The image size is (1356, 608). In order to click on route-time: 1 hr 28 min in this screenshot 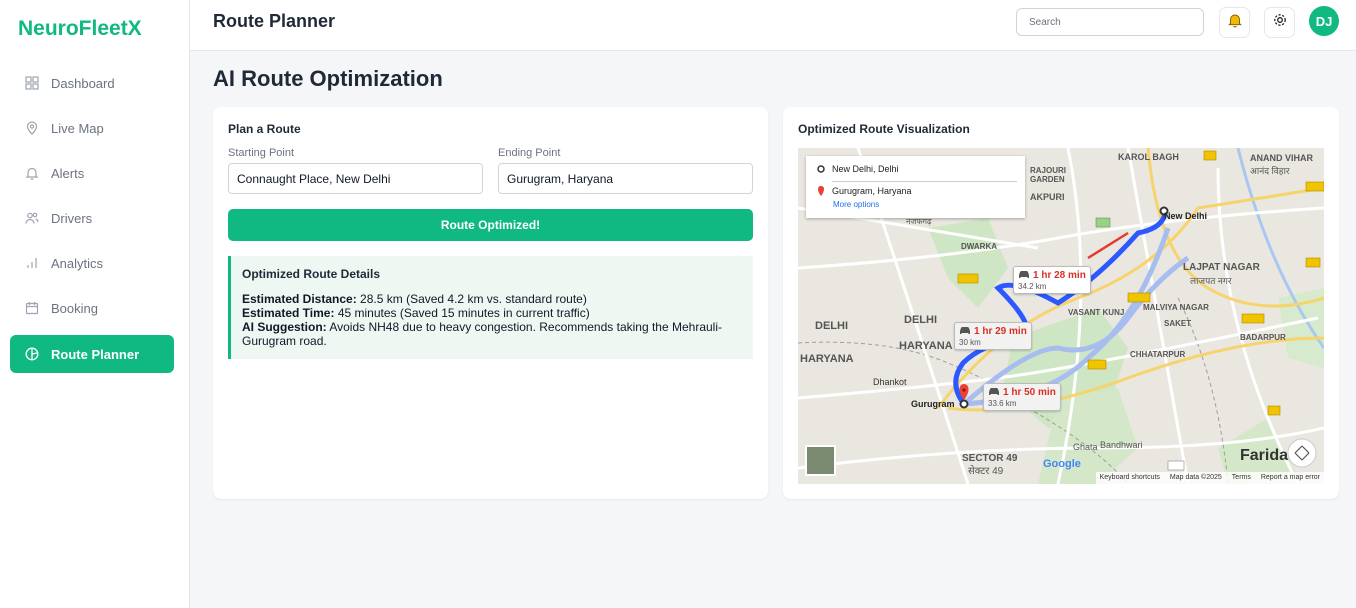, I will do `click(1059, 275)`.